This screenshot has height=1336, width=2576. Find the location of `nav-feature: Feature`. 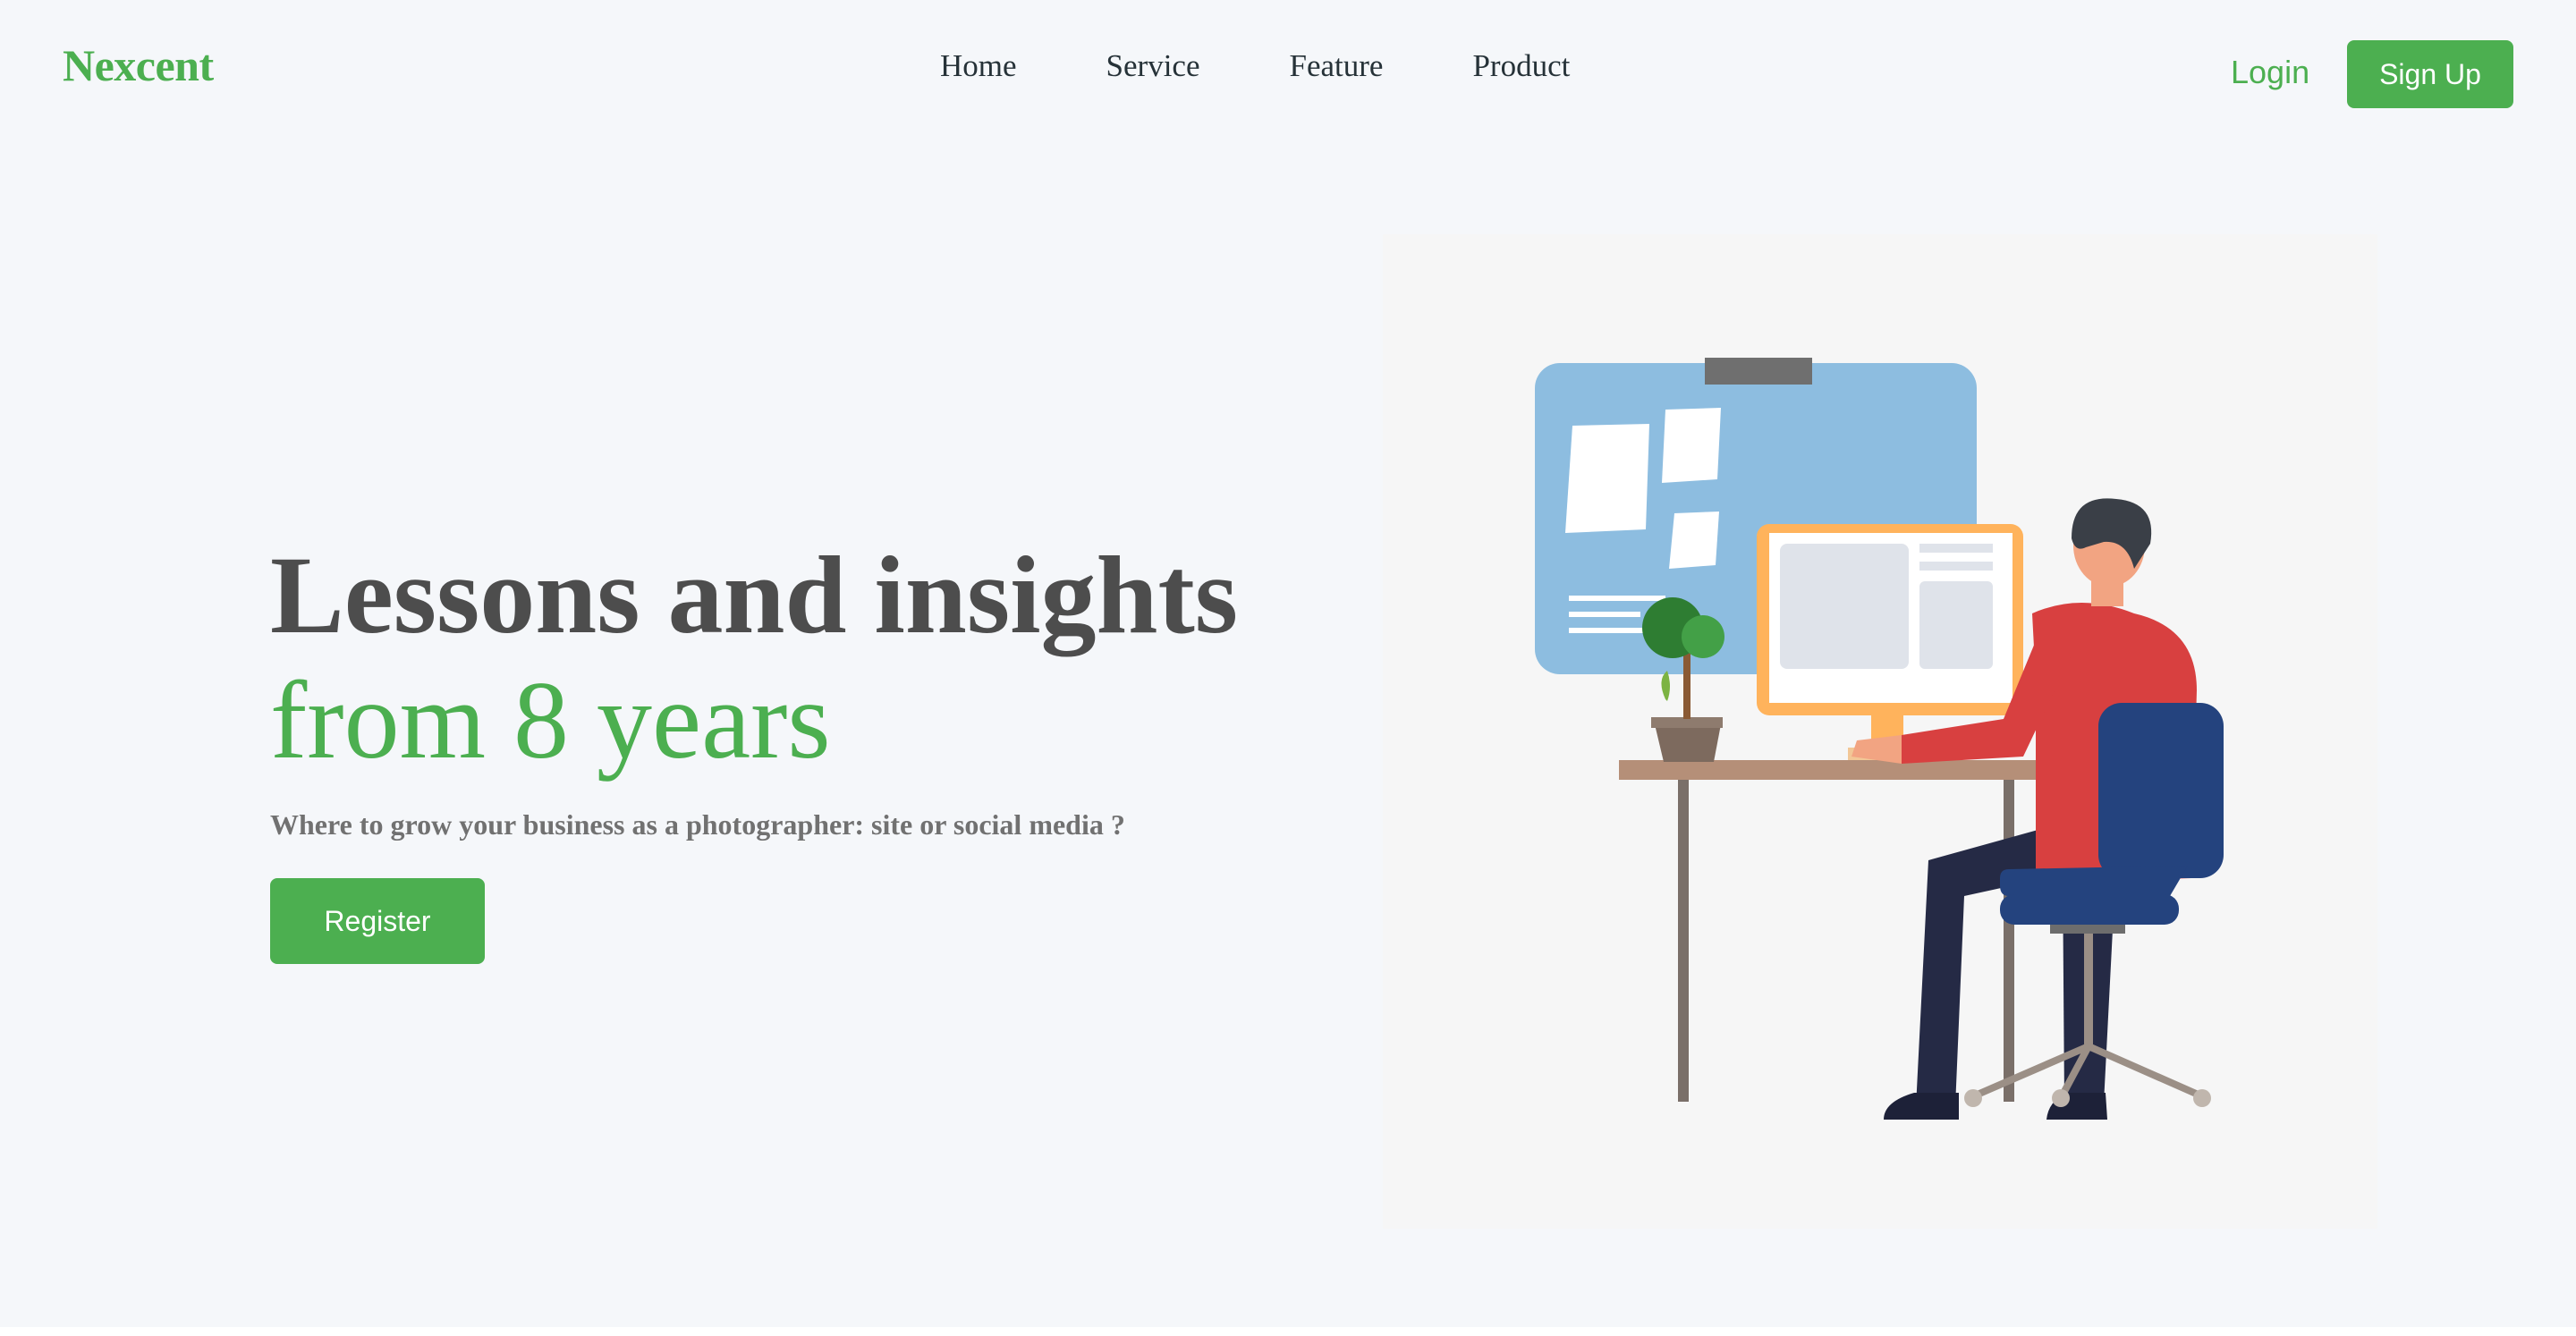

nav-feature: Feature is located at coordinates (1337, 66).